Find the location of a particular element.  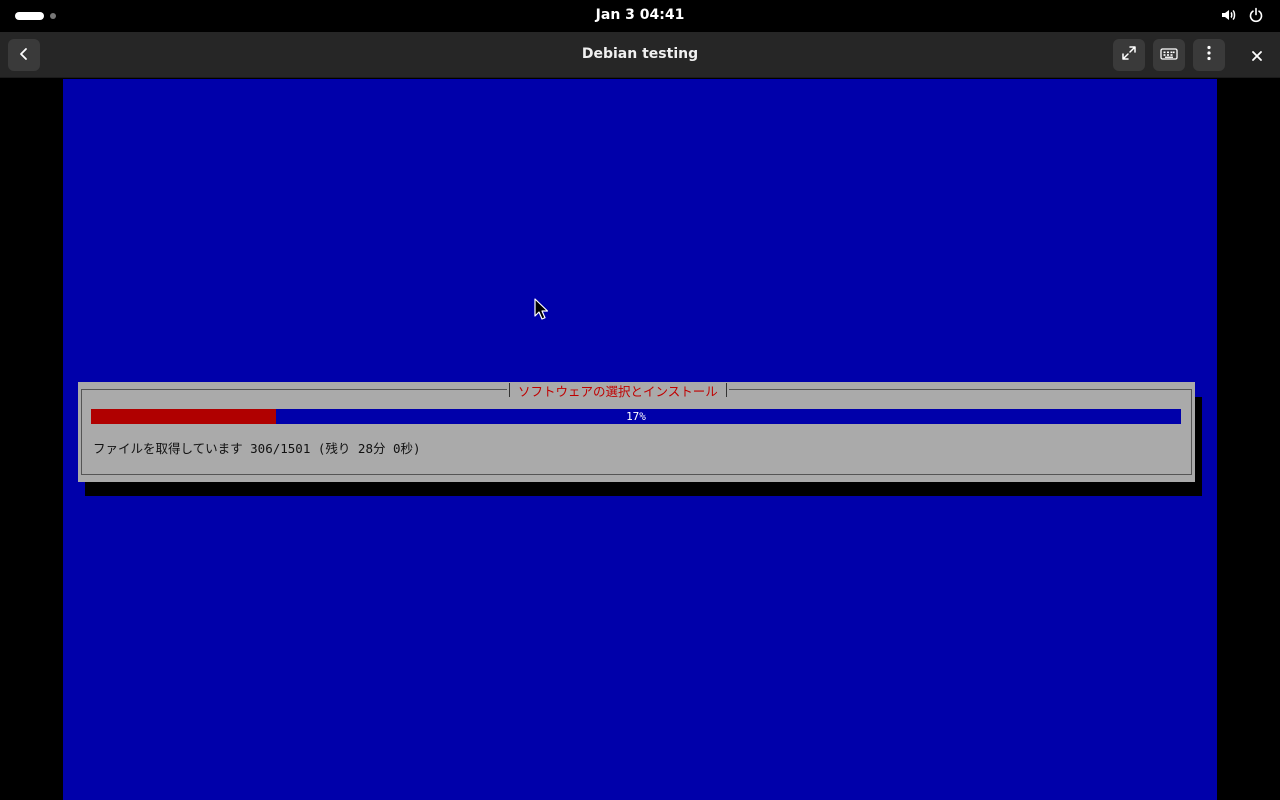

clock: Jan 3 04:41 is located at coordinates (640, 15).